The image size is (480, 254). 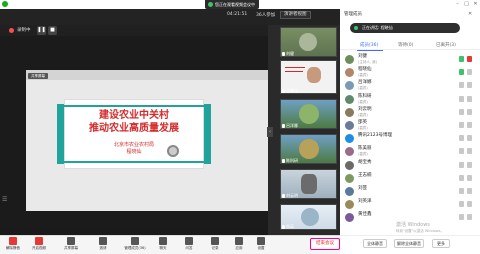 What do you see at coordinates (410, 139) in the screenshot?
I see `member-row: 腾讯2123号博理` at bounding box center [410, 139].